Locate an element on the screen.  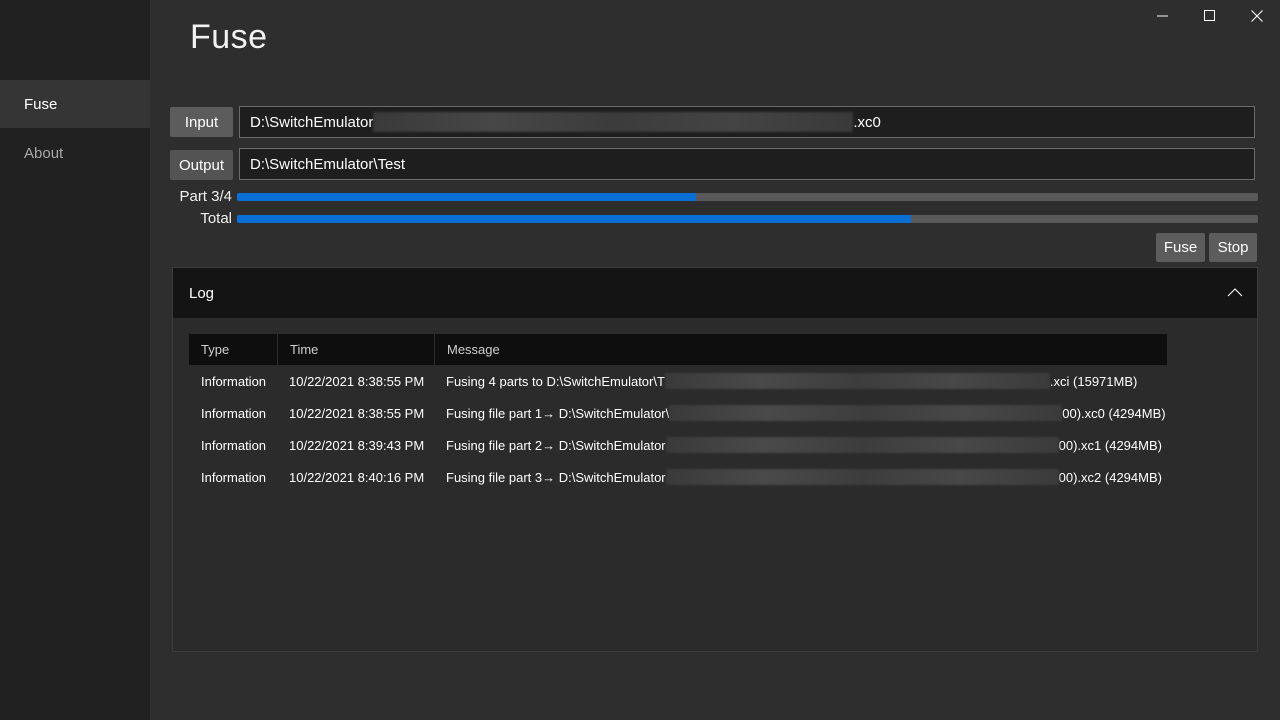
fuse-button: Fuse is located at coordinates (1180, 247).